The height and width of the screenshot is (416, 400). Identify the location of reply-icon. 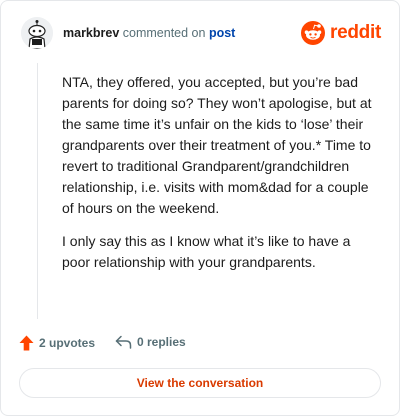
(123, 342).